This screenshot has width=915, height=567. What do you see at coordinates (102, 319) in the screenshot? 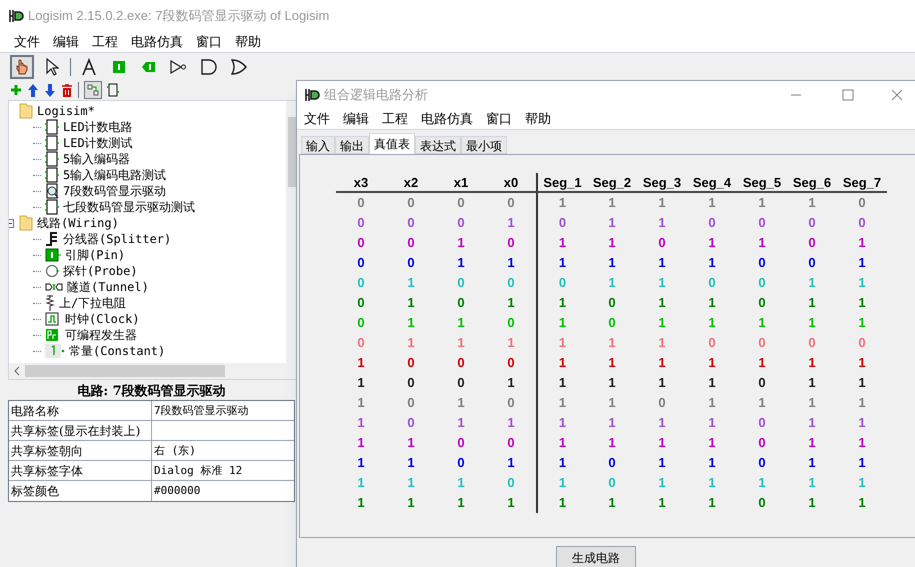
I see `tree-item: 时钟(Clock)` at bounding box center [102, 319].